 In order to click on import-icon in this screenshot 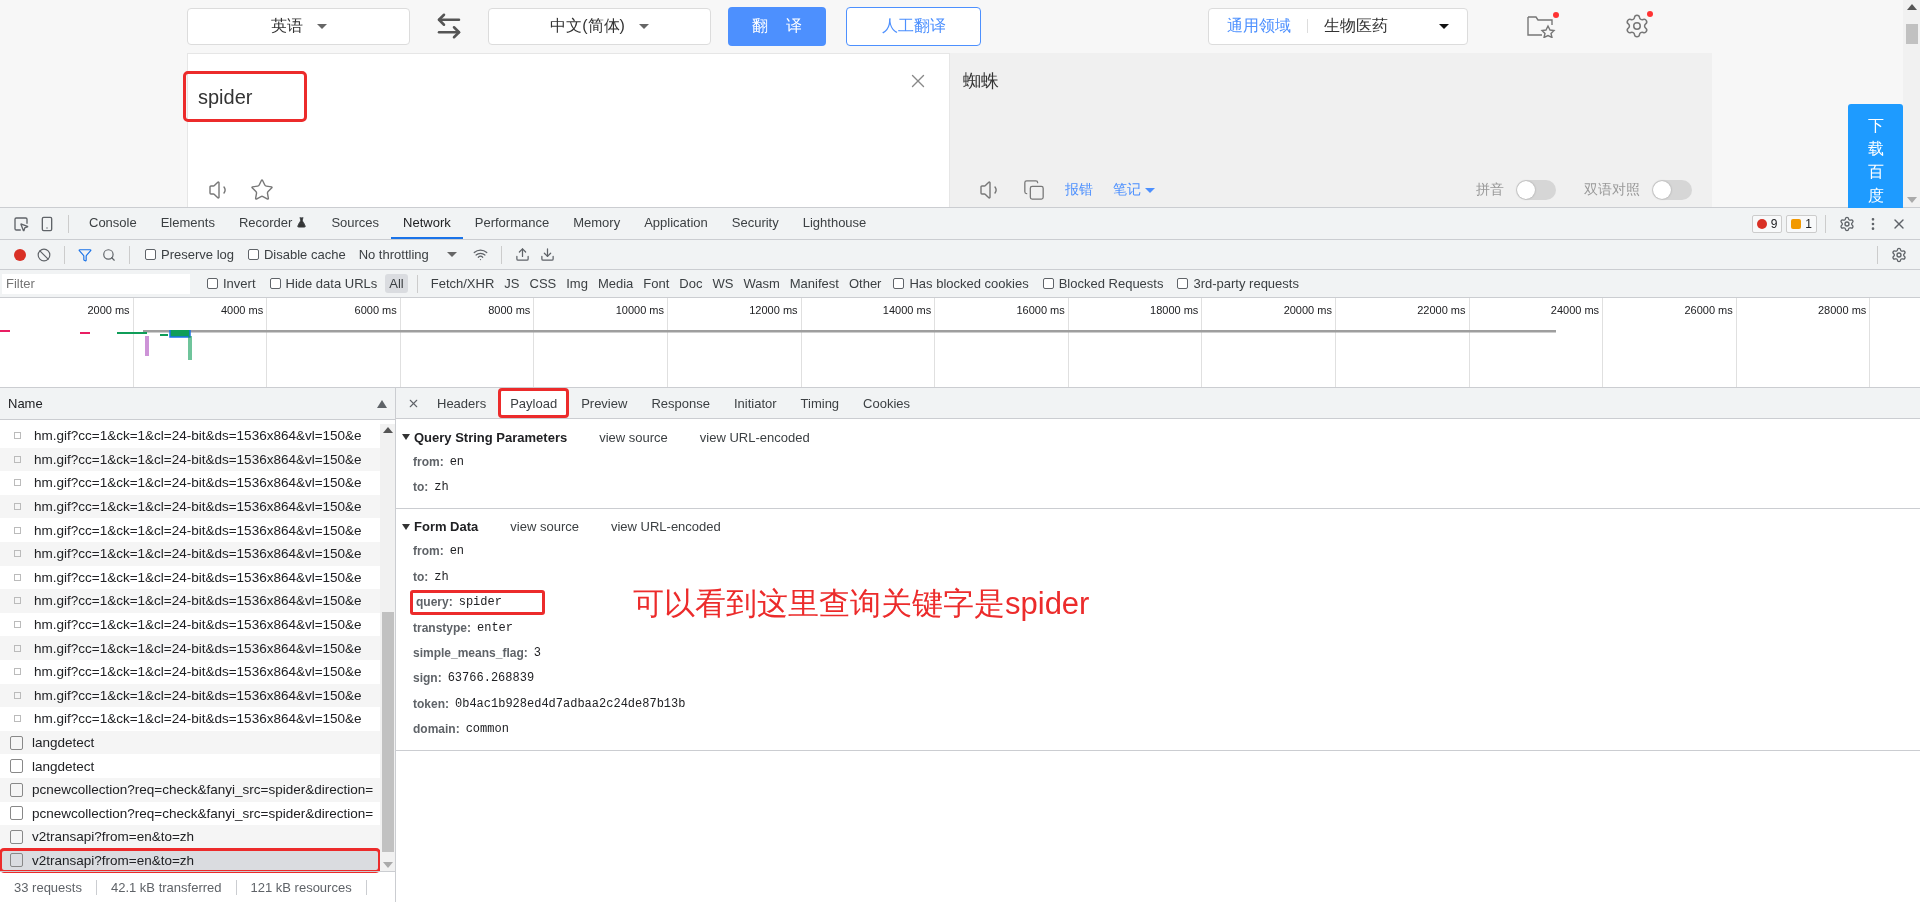, I will do `click(522, 254)`.